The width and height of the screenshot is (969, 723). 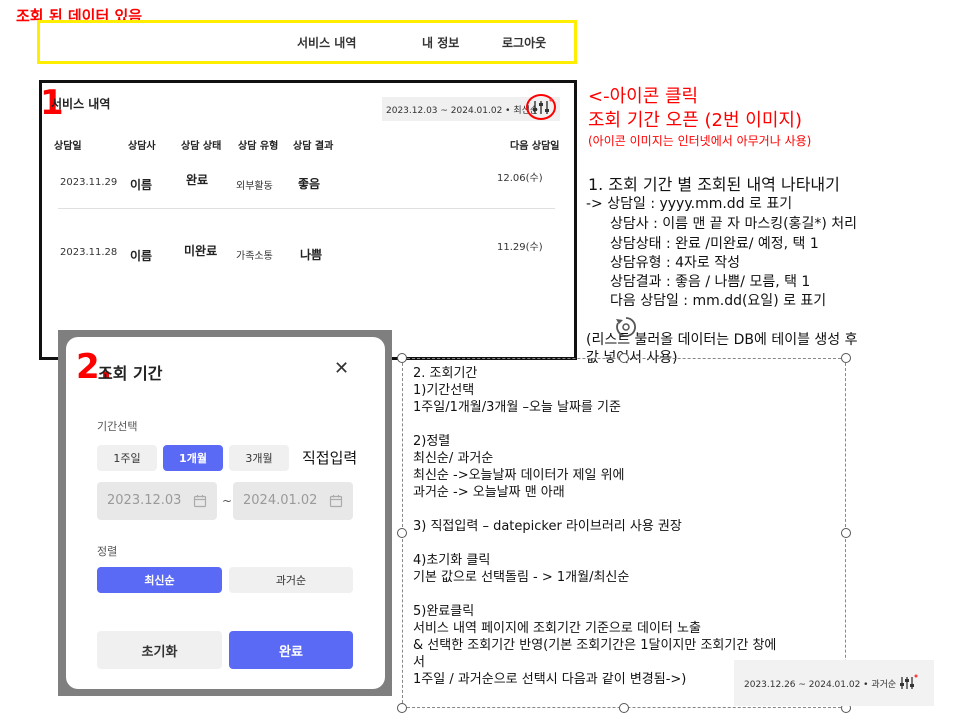 What do you see at coordinates (550, 679) in the screenshot?
I see `note-line: 1주일 / 과거순으로 선택시 다음과 같이 변경됨->)` at bounding box center [550, 679].